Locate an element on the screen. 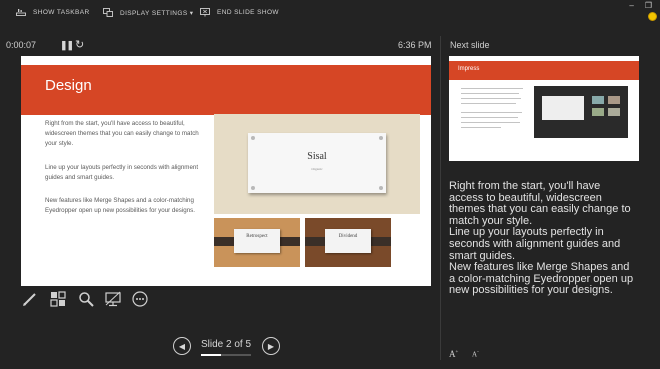 The height and width of the screenshot is (369, 660). presenter-tools is located at coordinates (92, 300).